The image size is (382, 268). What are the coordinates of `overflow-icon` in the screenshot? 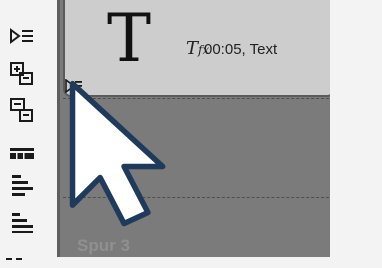 It's located at (14, 259).